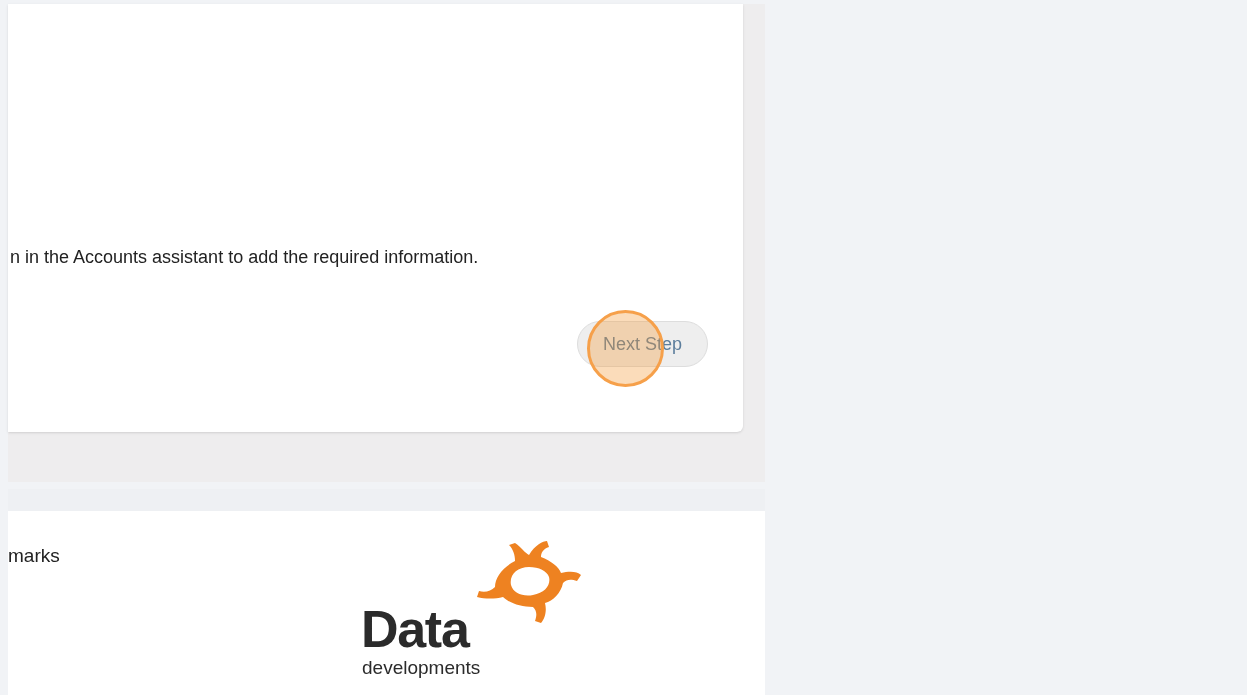  I want to click on logo-wordmark: Data, so click(415, 629).